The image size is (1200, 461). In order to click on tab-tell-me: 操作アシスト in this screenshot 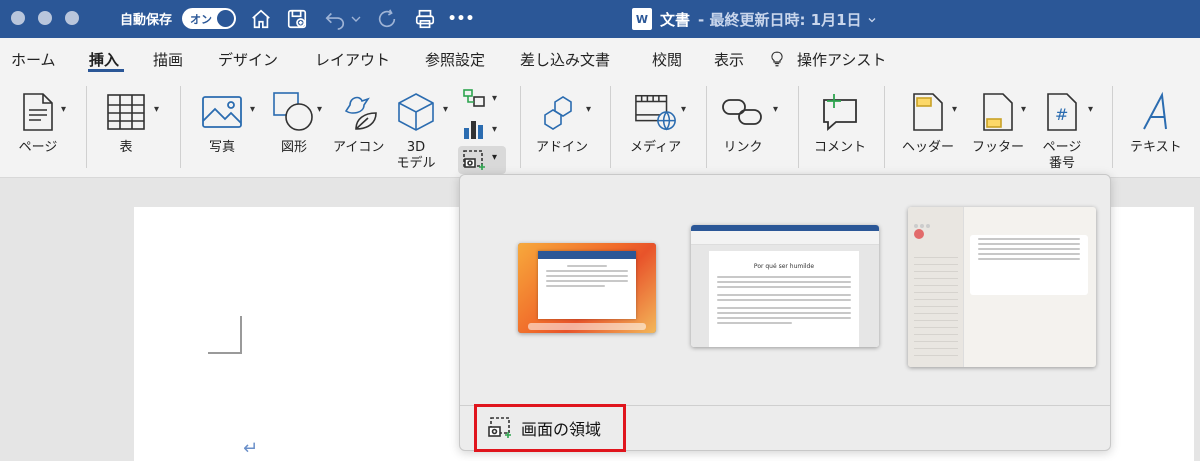, I will do `click(841, 59)`.